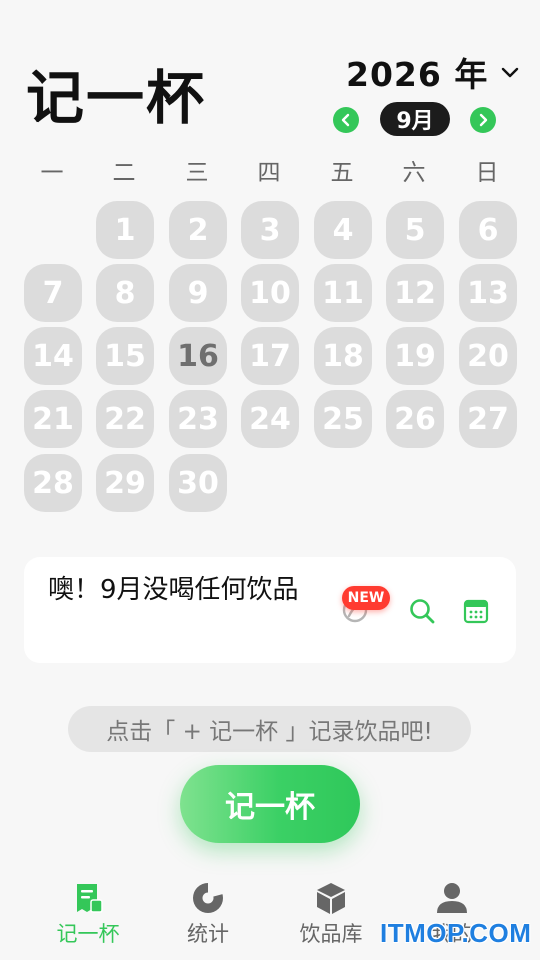 Image resolution: width=540 pixels, height=960 pixels. What do you see at coordinates (270, 293) in the screenshot?
I see `calendar-day: 10` at bounding box center [270, 293].